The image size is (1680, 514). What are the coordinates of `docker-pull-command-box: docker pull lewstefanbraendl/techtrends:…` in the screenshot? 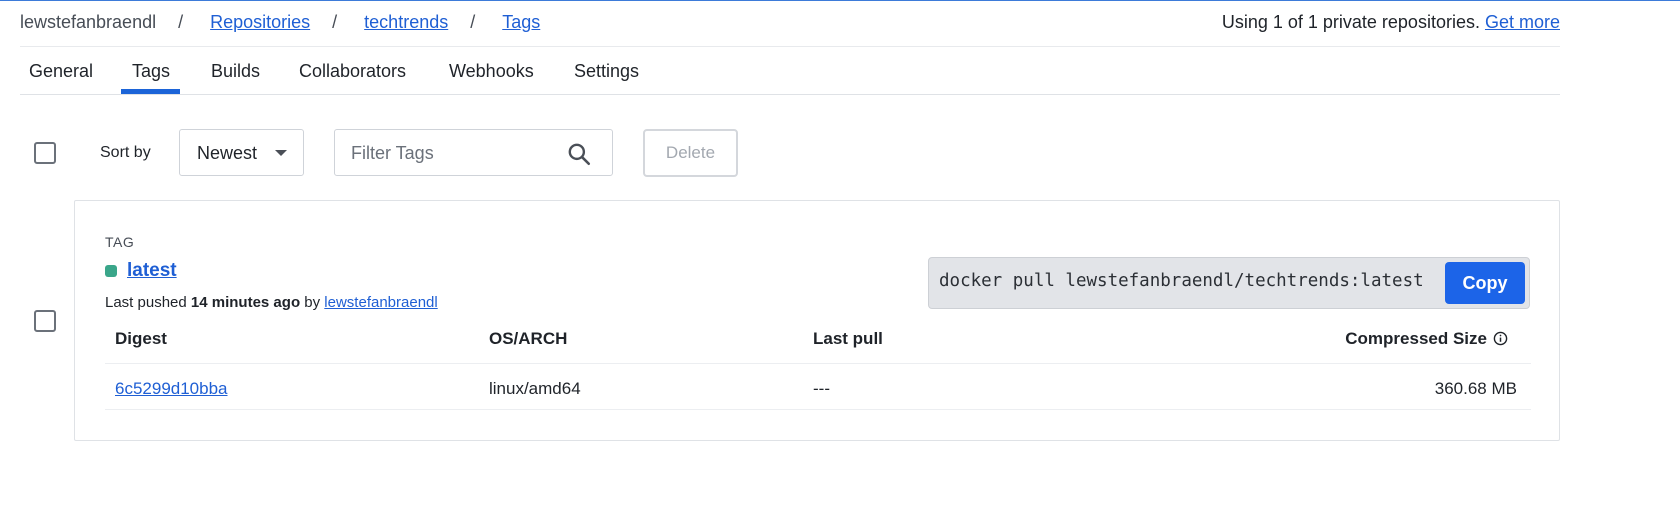 It's located at (1229, 283).